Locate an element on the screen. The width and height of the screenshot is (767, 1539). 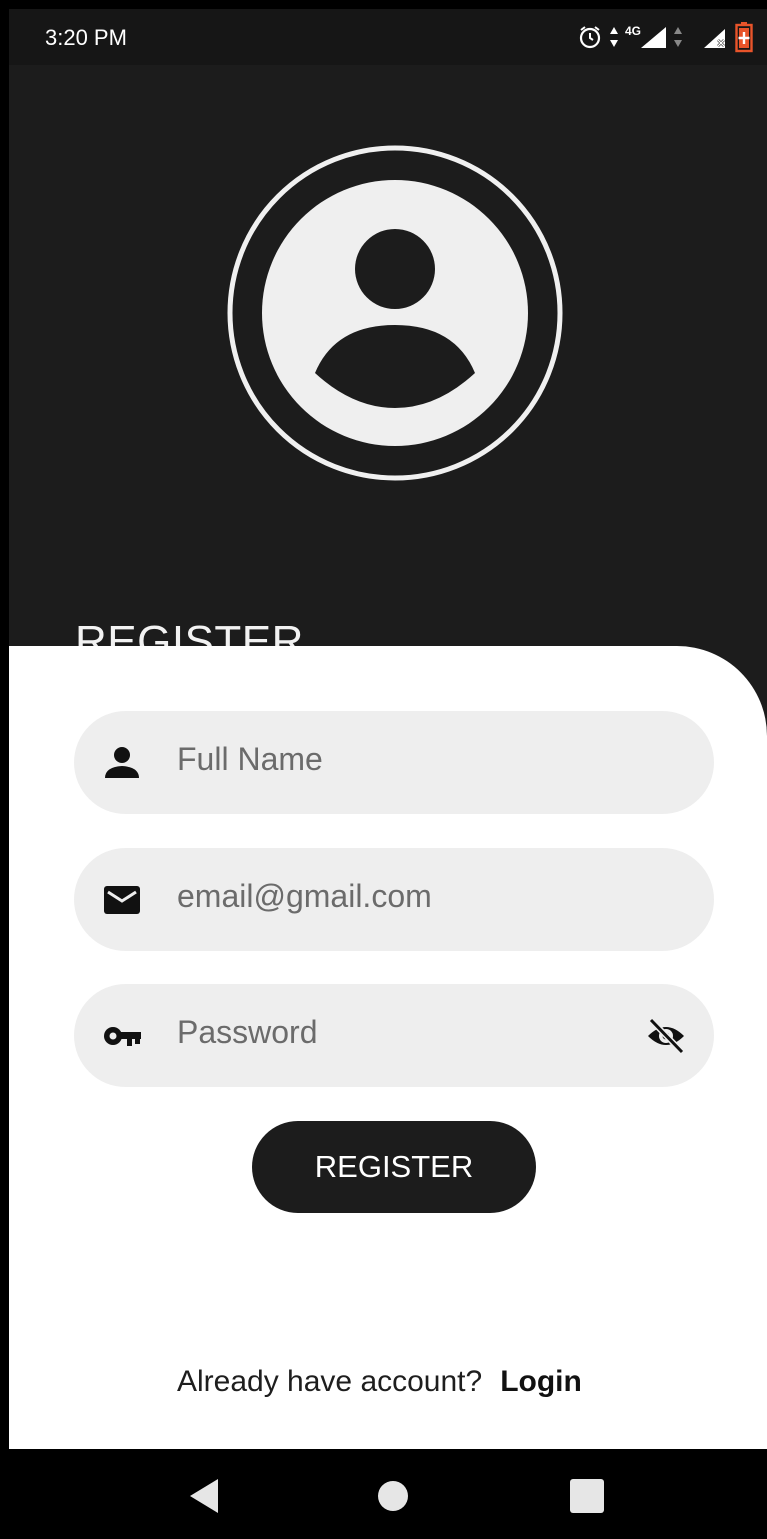
recents-icon is located at coordinates (587, 1496).